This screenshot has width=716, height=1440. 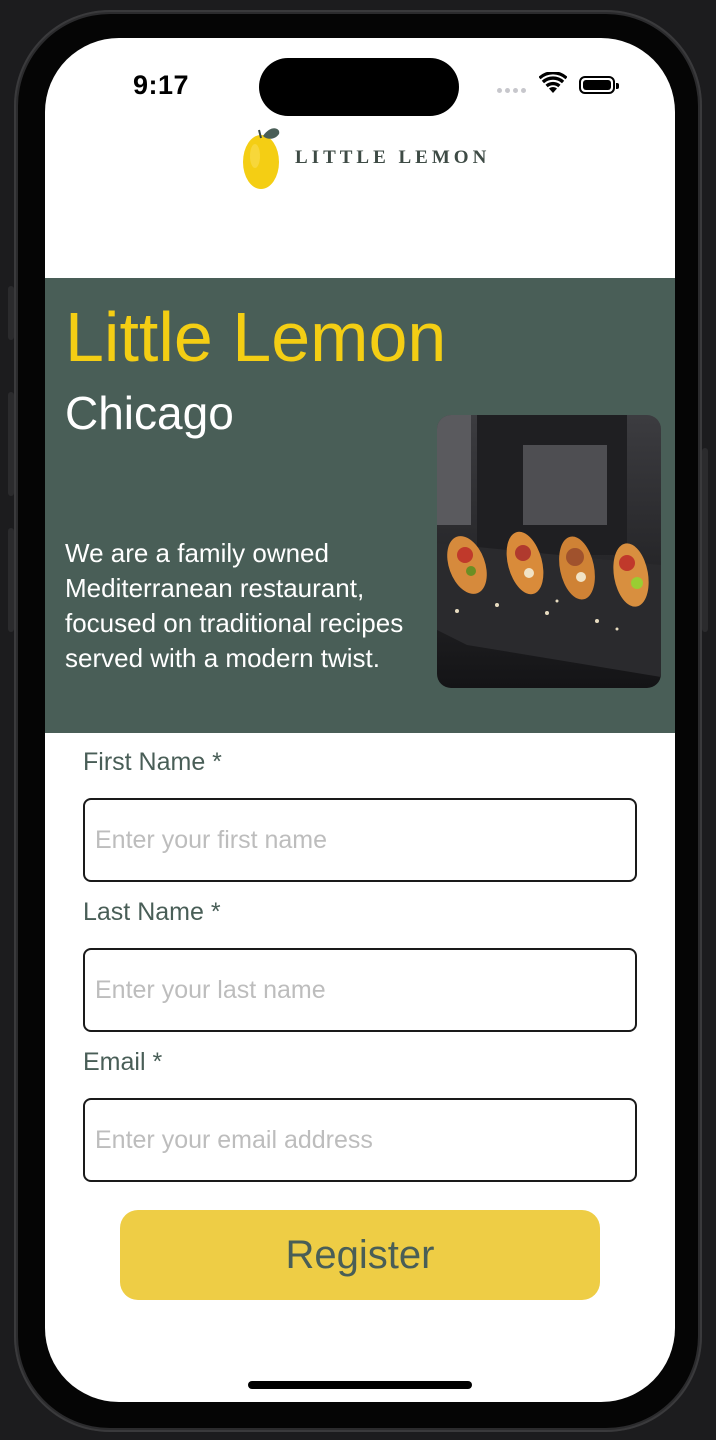 I want to click on wifi-icon, so click(x=553, y=85).